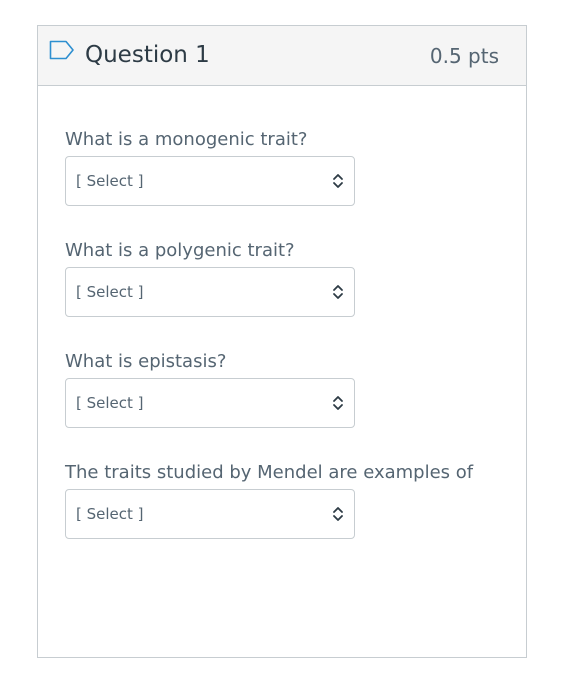  I want to click on select-mendel: [ Select ], so click(210, 514).